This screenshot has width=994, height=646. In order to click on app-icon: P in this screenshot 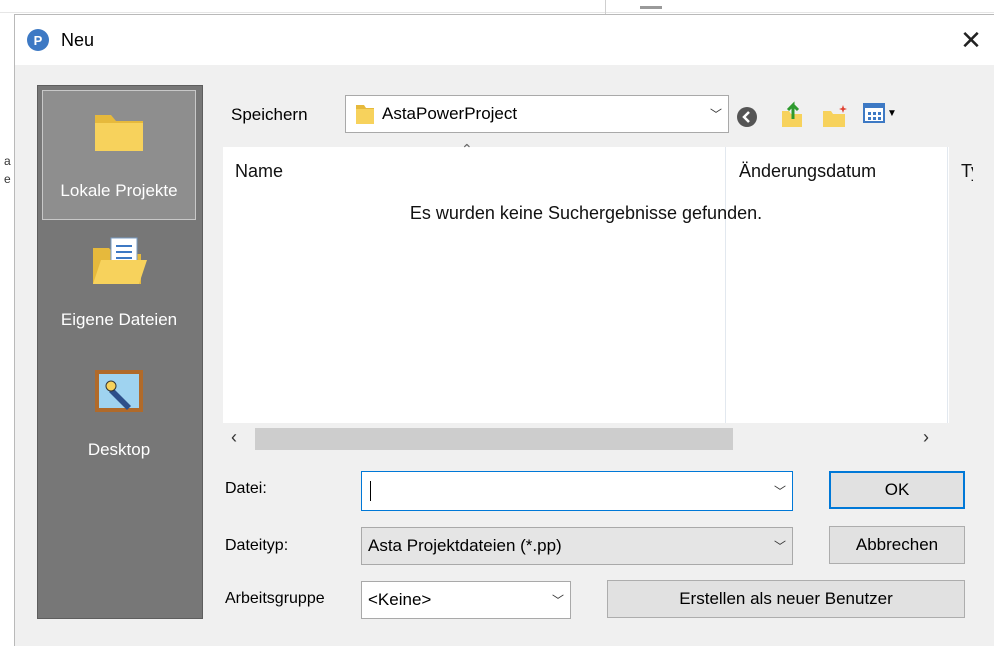, I will do `click(38, 40)`.